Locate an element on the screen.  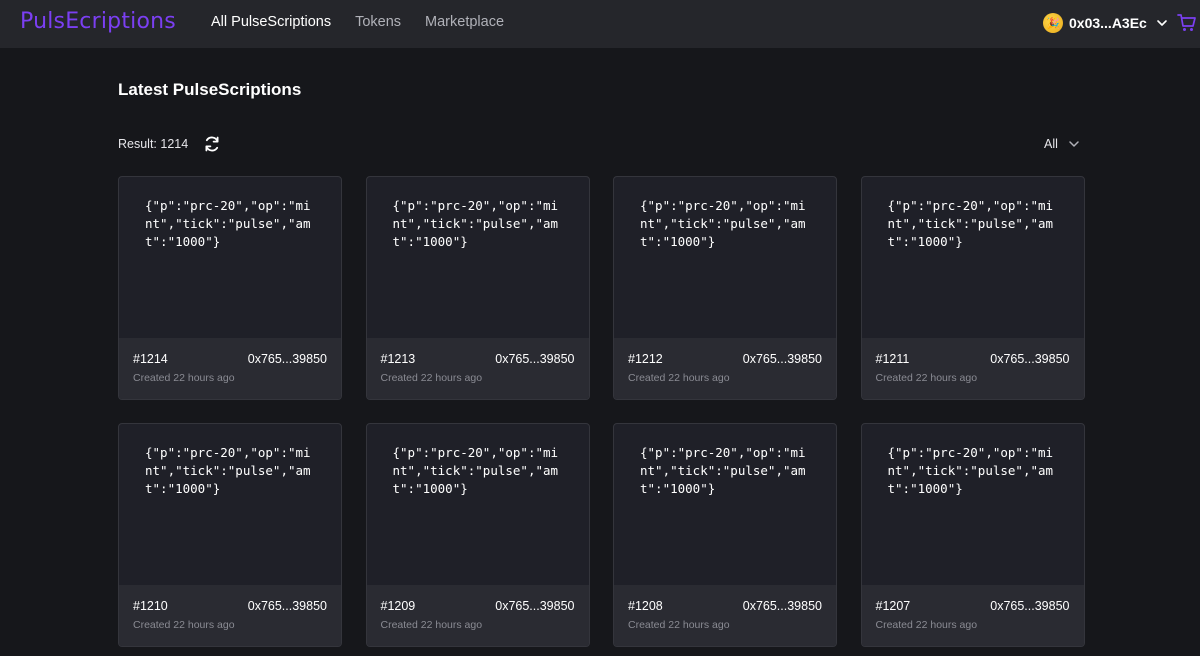
card-footer: #1213 0x765...39850 Created 22 hours ago is located at coordinates (477, 368).